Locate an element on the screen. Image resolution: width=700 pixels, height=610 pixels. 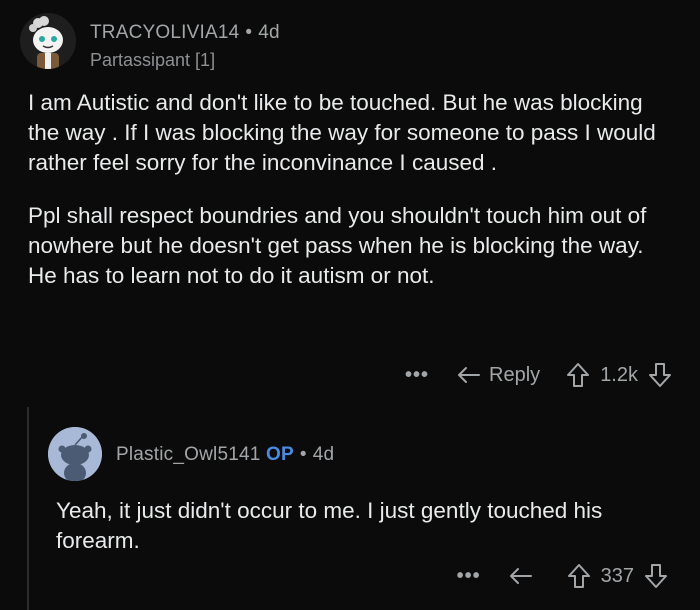
reply-button is located at coordinates (525, 576).